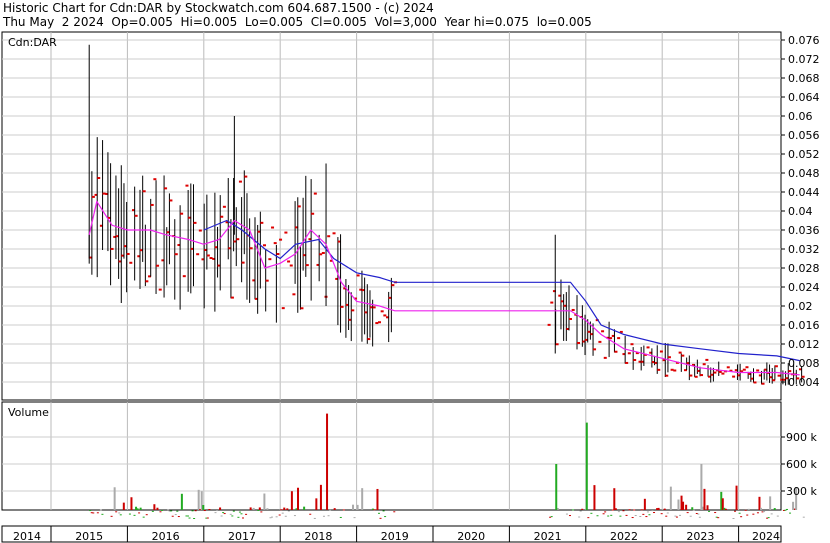 Image resolution: width=830 pixels, height=543 pixels. I want to click on price-tick-label: 0.076, so click(804, 40).